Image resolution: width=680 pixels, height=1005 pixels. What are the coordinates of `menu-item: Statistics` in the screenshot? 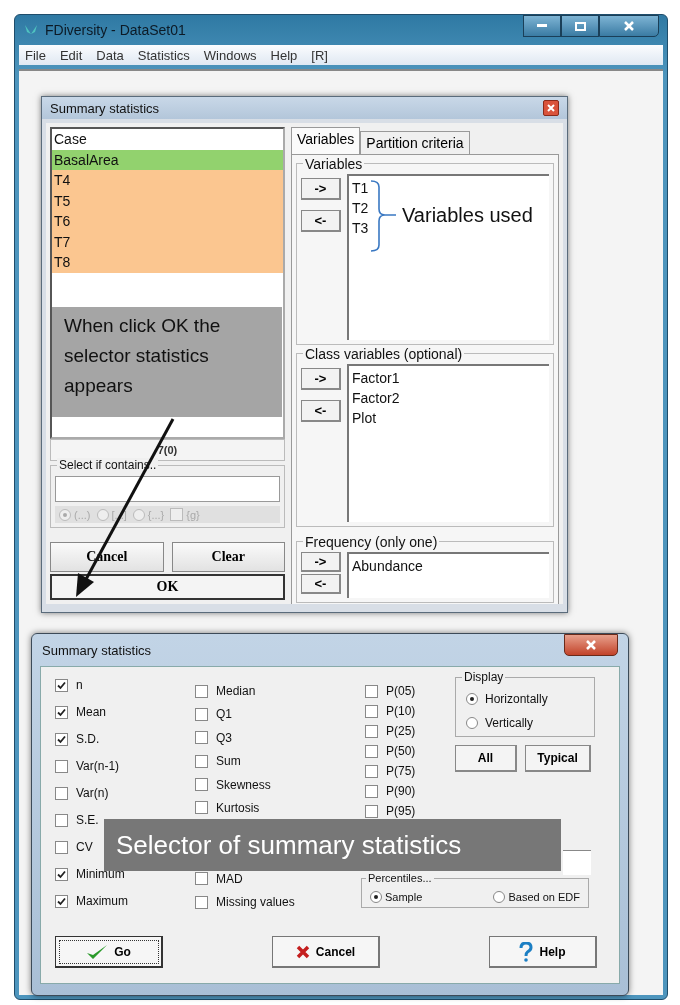 It's located at (163, 55).